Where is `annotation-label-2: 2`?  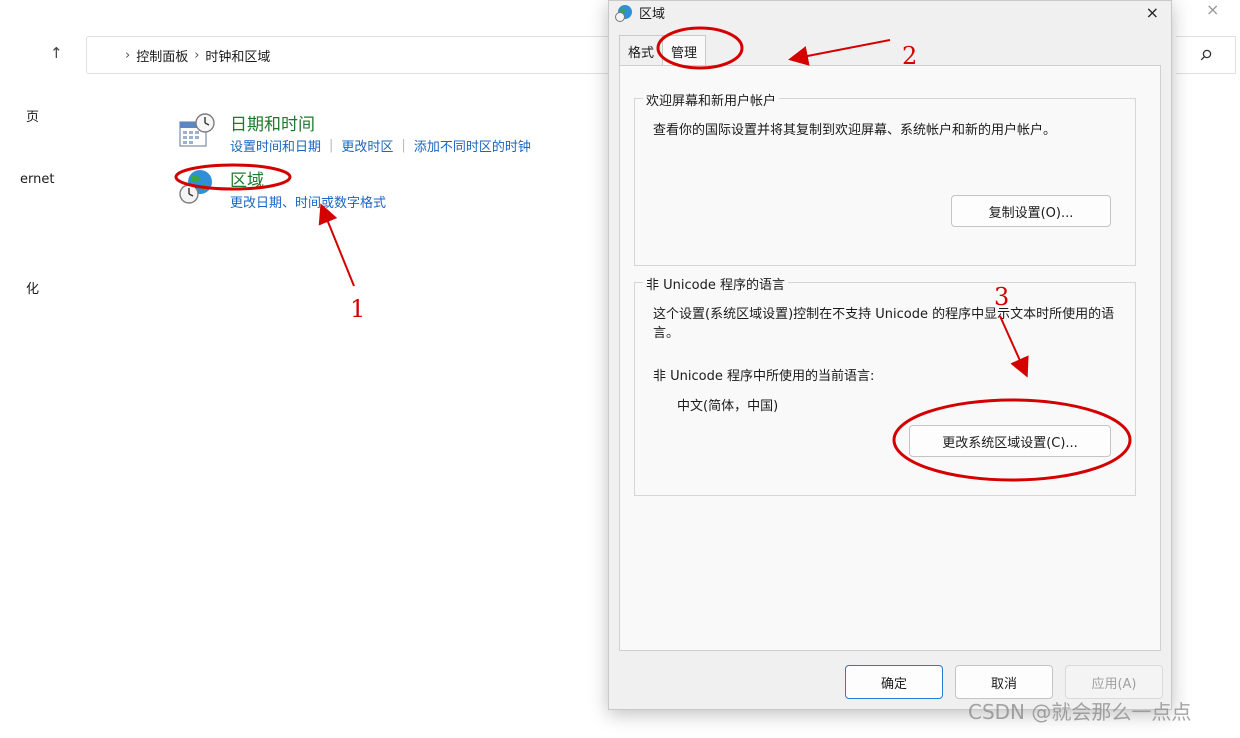 annotation-label-2: 2 is located at coordinates (910, 56).